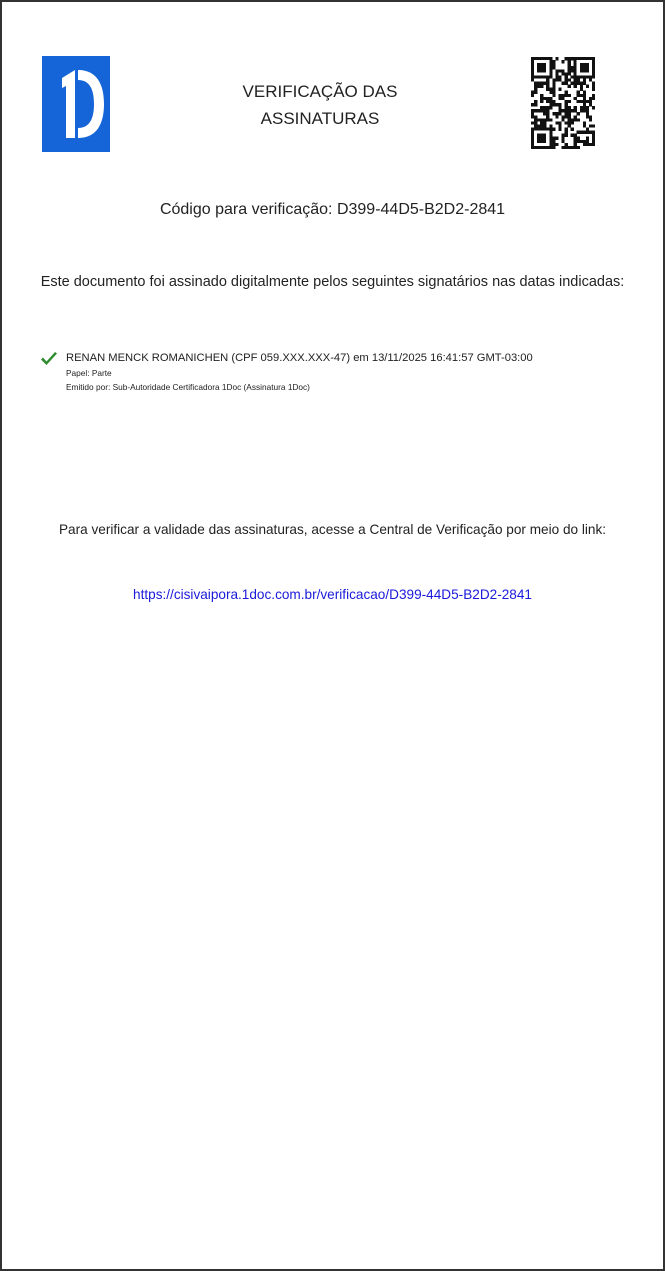  I want to click on qr-code-icon, so click(563, 103).